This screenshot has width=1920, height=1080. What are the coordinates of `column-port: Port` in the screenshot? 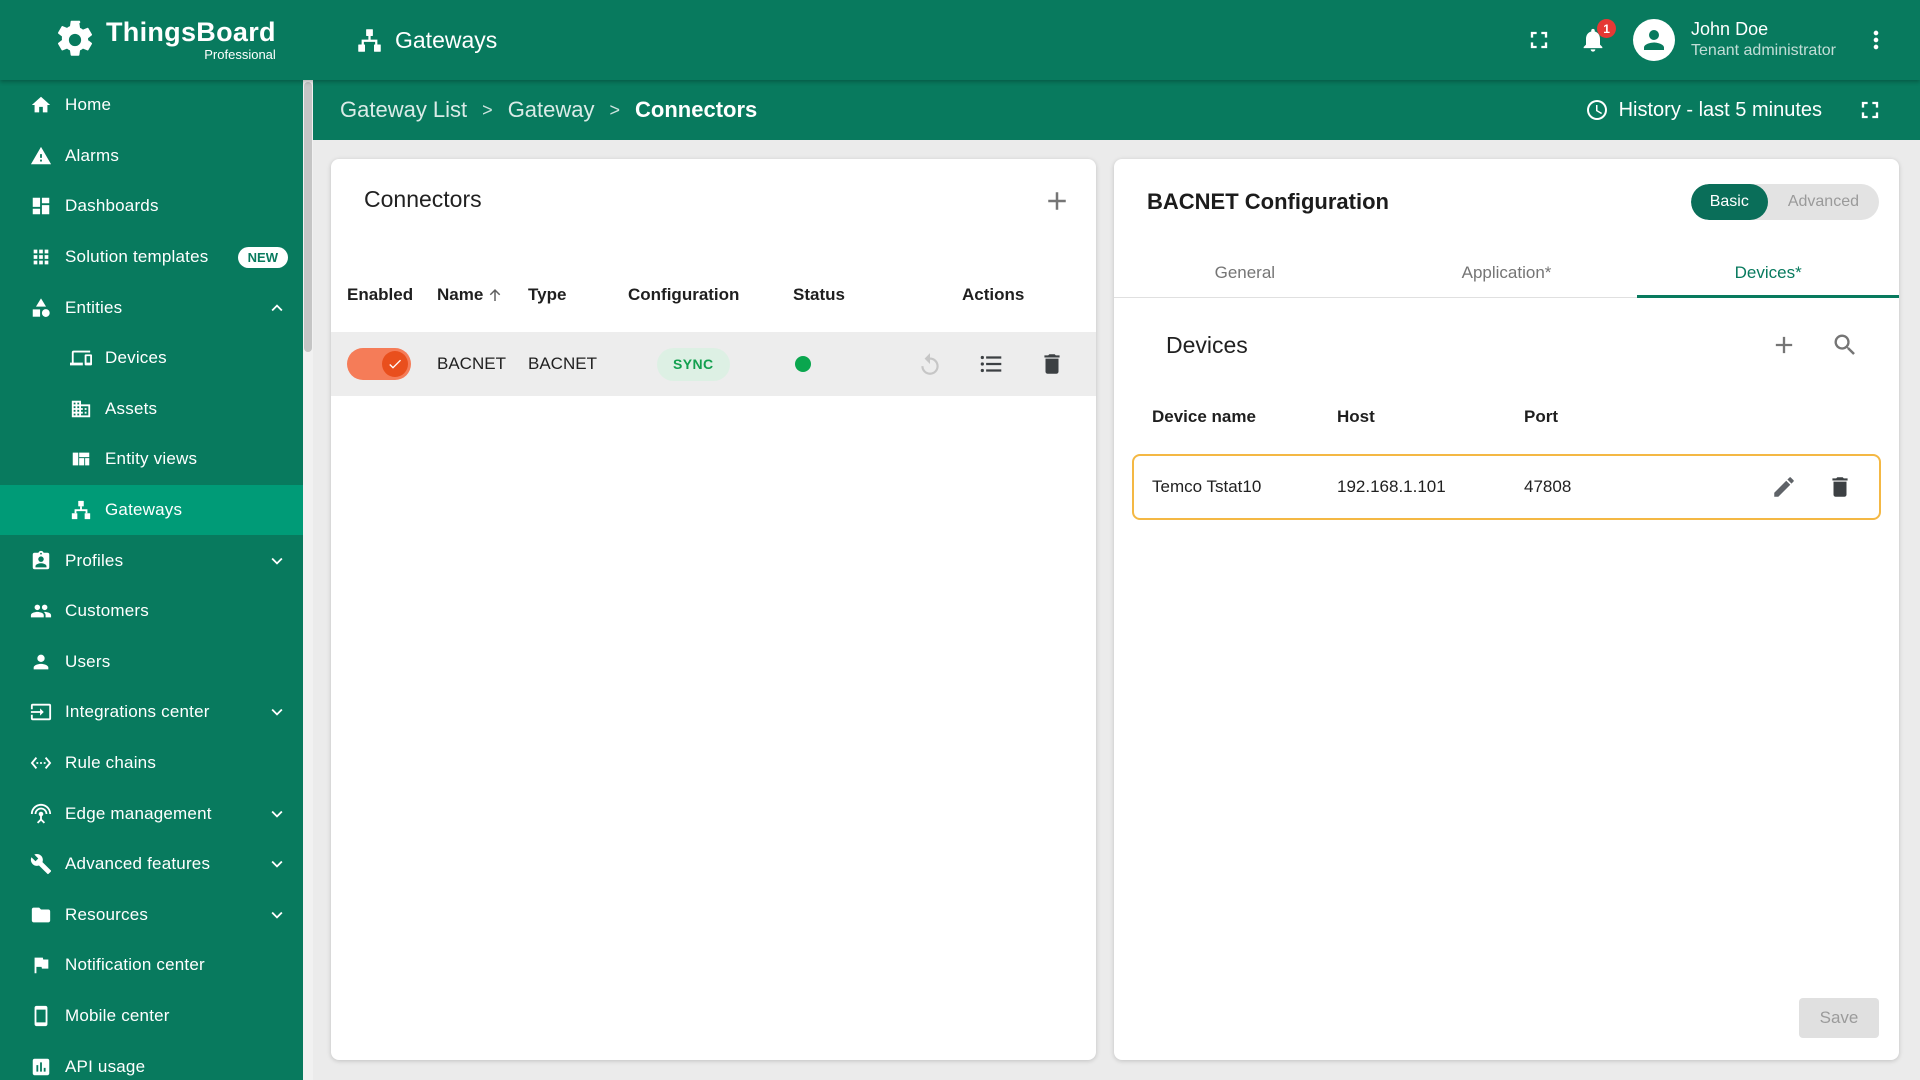 It's located at (1541, 416).